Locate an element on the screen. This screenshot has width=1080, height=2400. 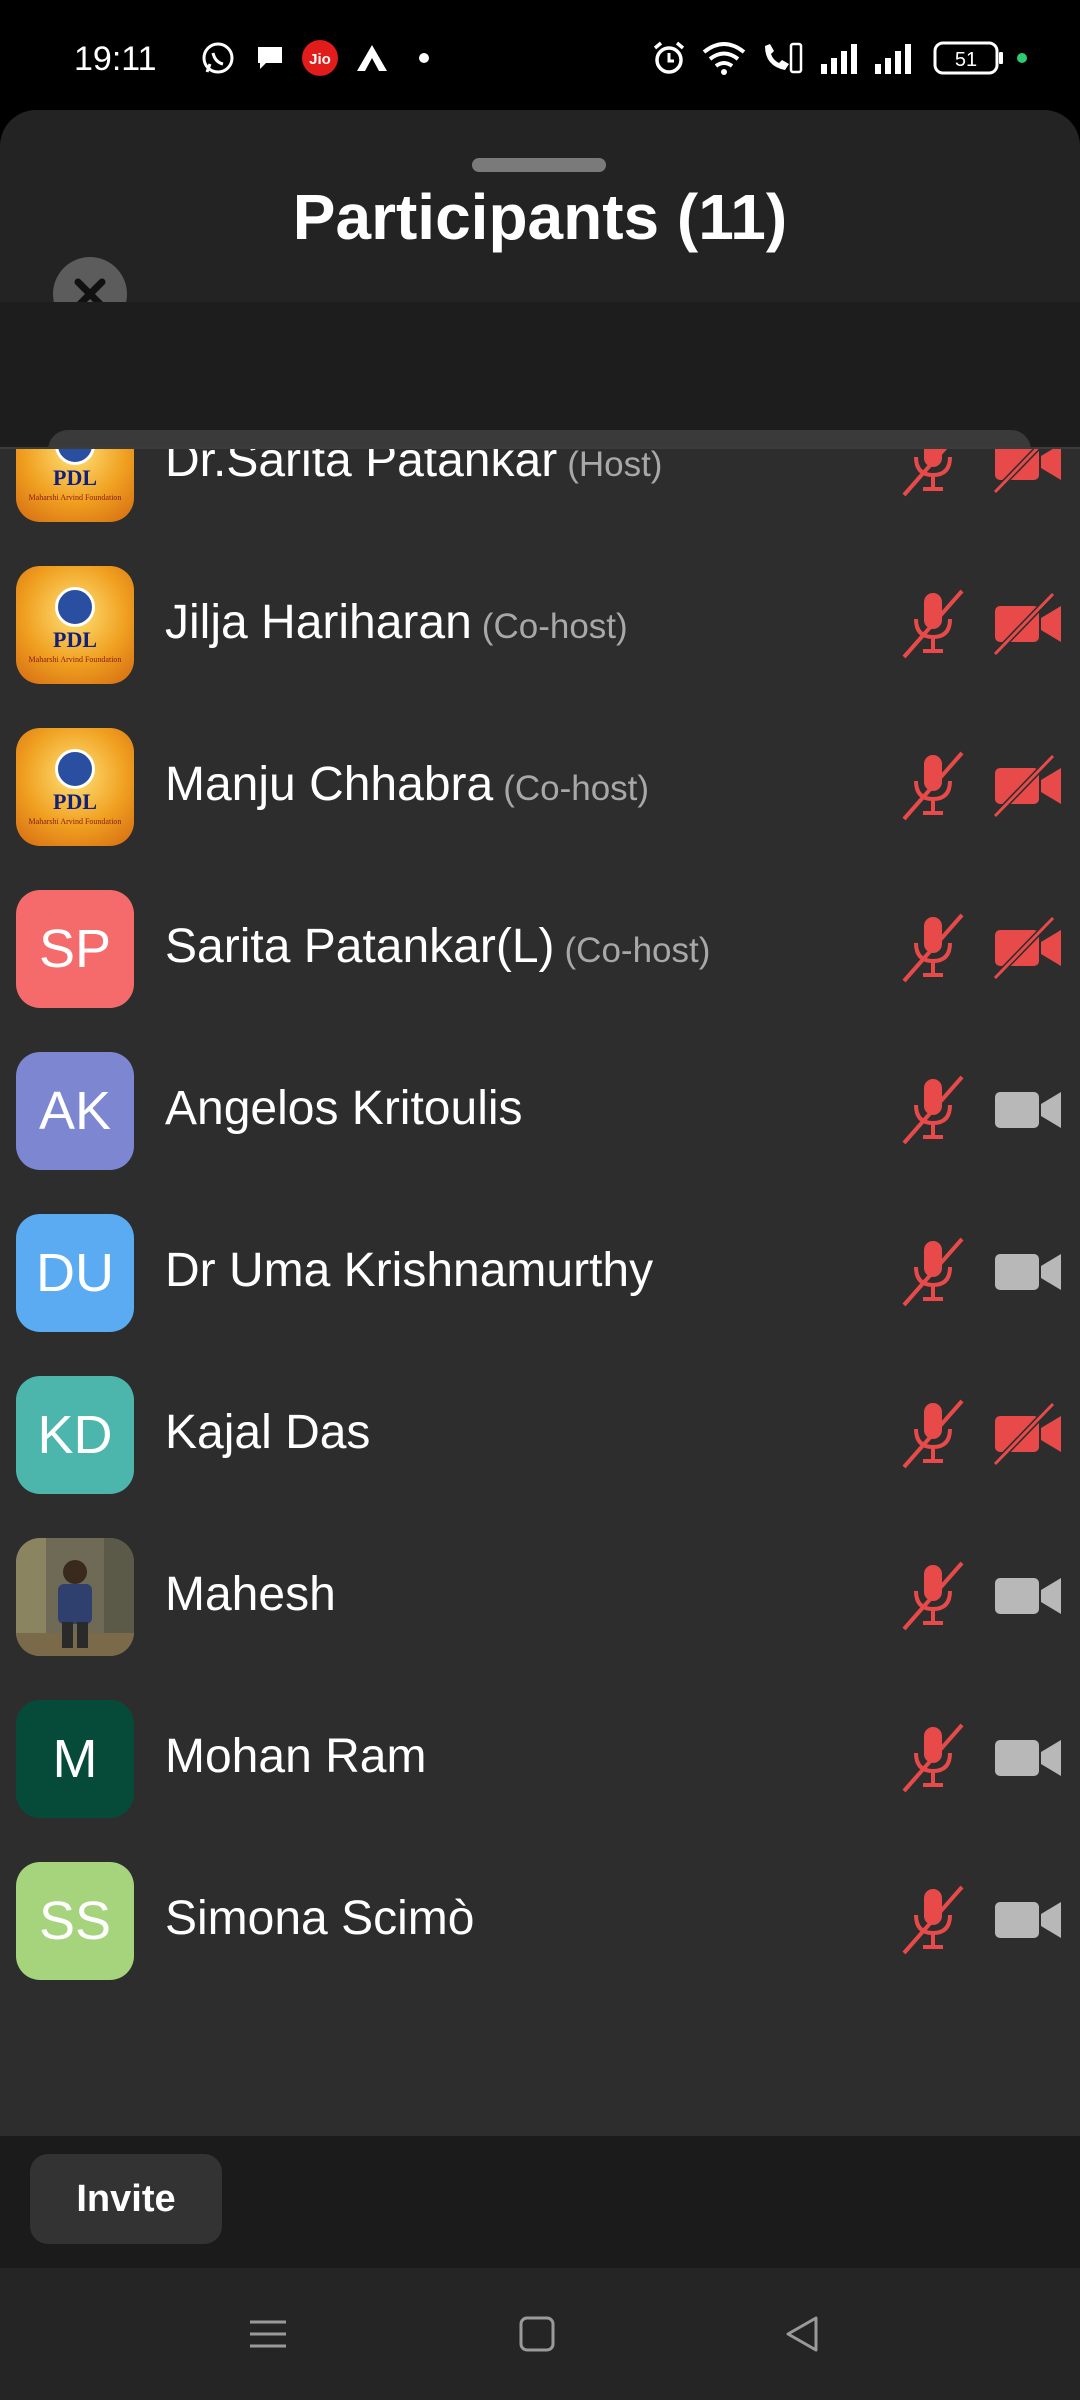
participant-name-group: Dr.Sarita Patankar (Host) is located at coordinates (414, 467).